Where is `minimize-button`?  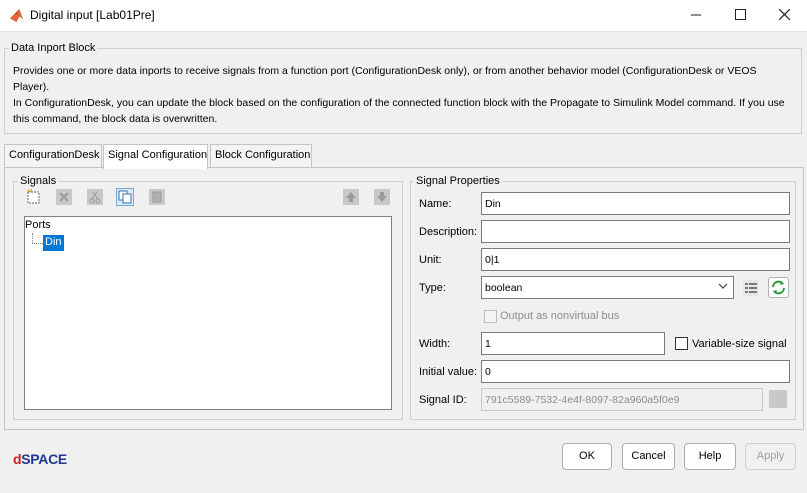
minimize-button is located at coordinates (696, 15).